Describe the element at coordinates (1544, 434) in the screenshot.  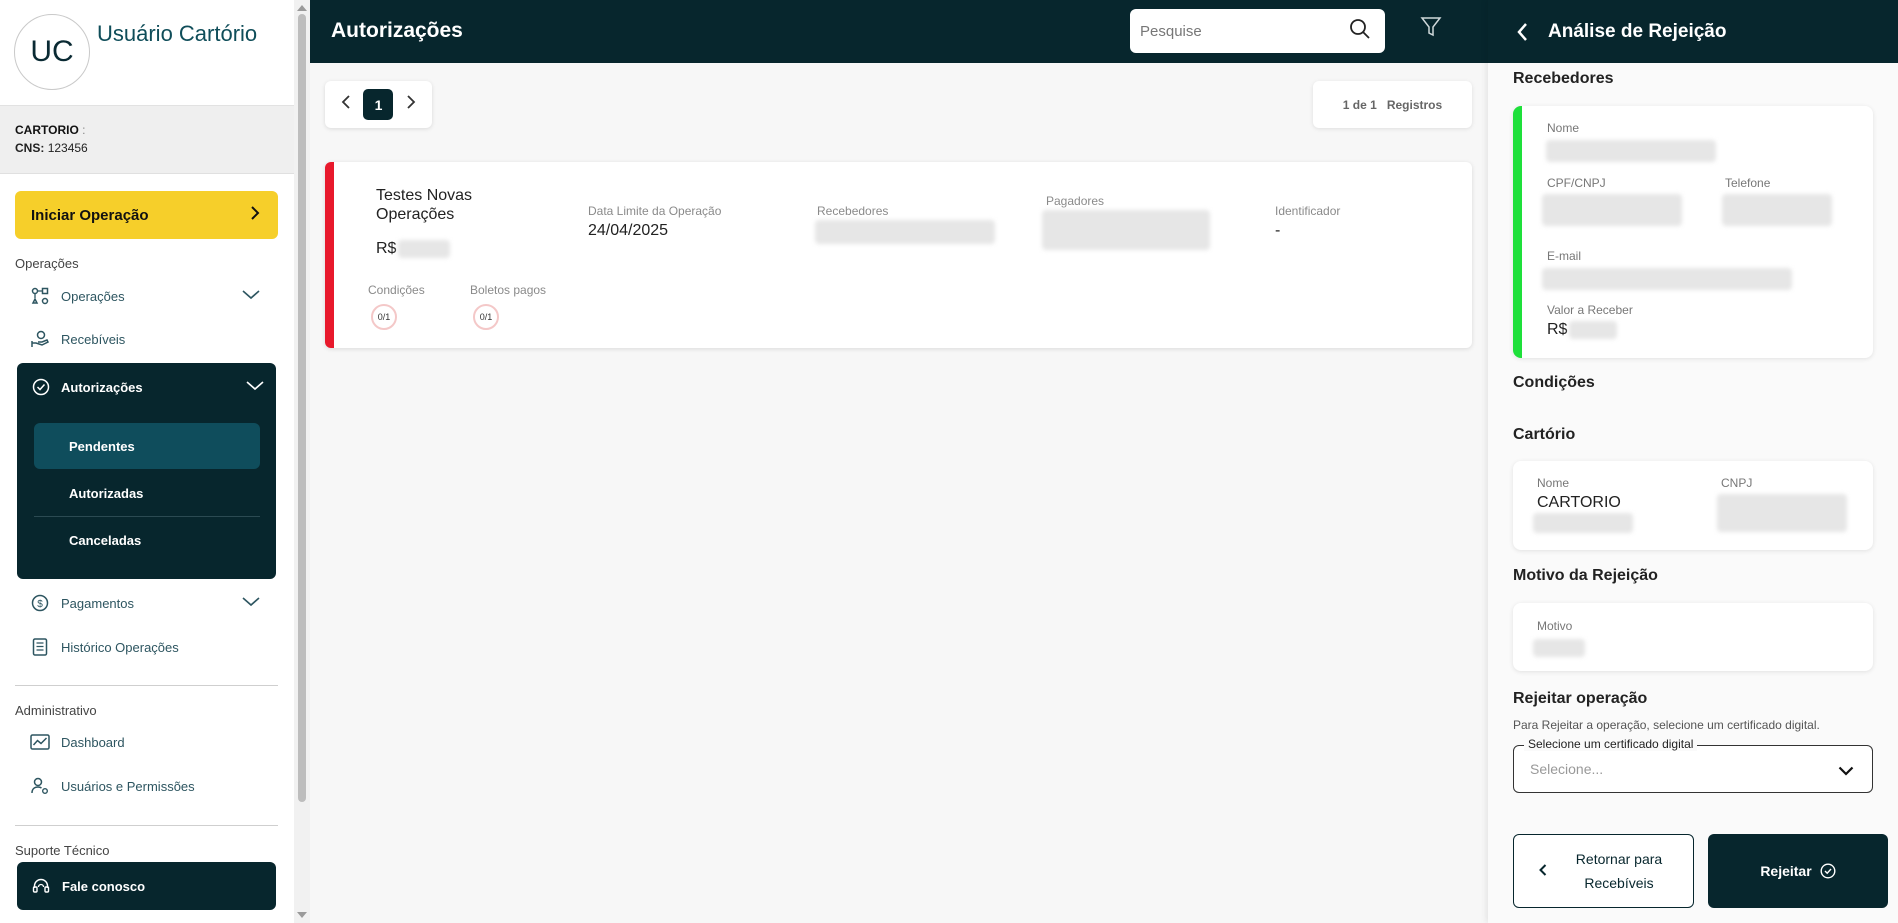
I see `cartorio-title: Cartório` at that location.